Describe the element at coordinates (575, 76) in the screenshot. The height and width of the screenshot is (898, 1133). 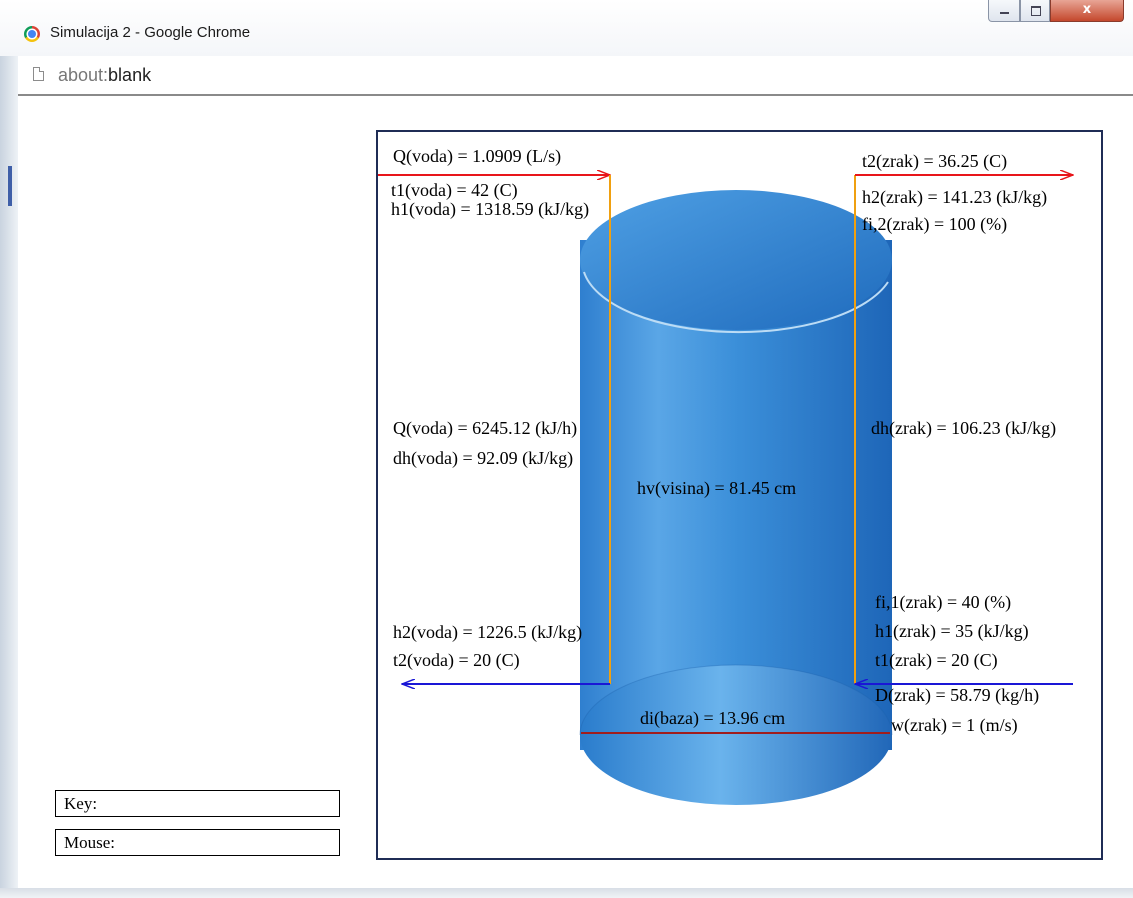
I see `address-bar: about:blank` at that location.